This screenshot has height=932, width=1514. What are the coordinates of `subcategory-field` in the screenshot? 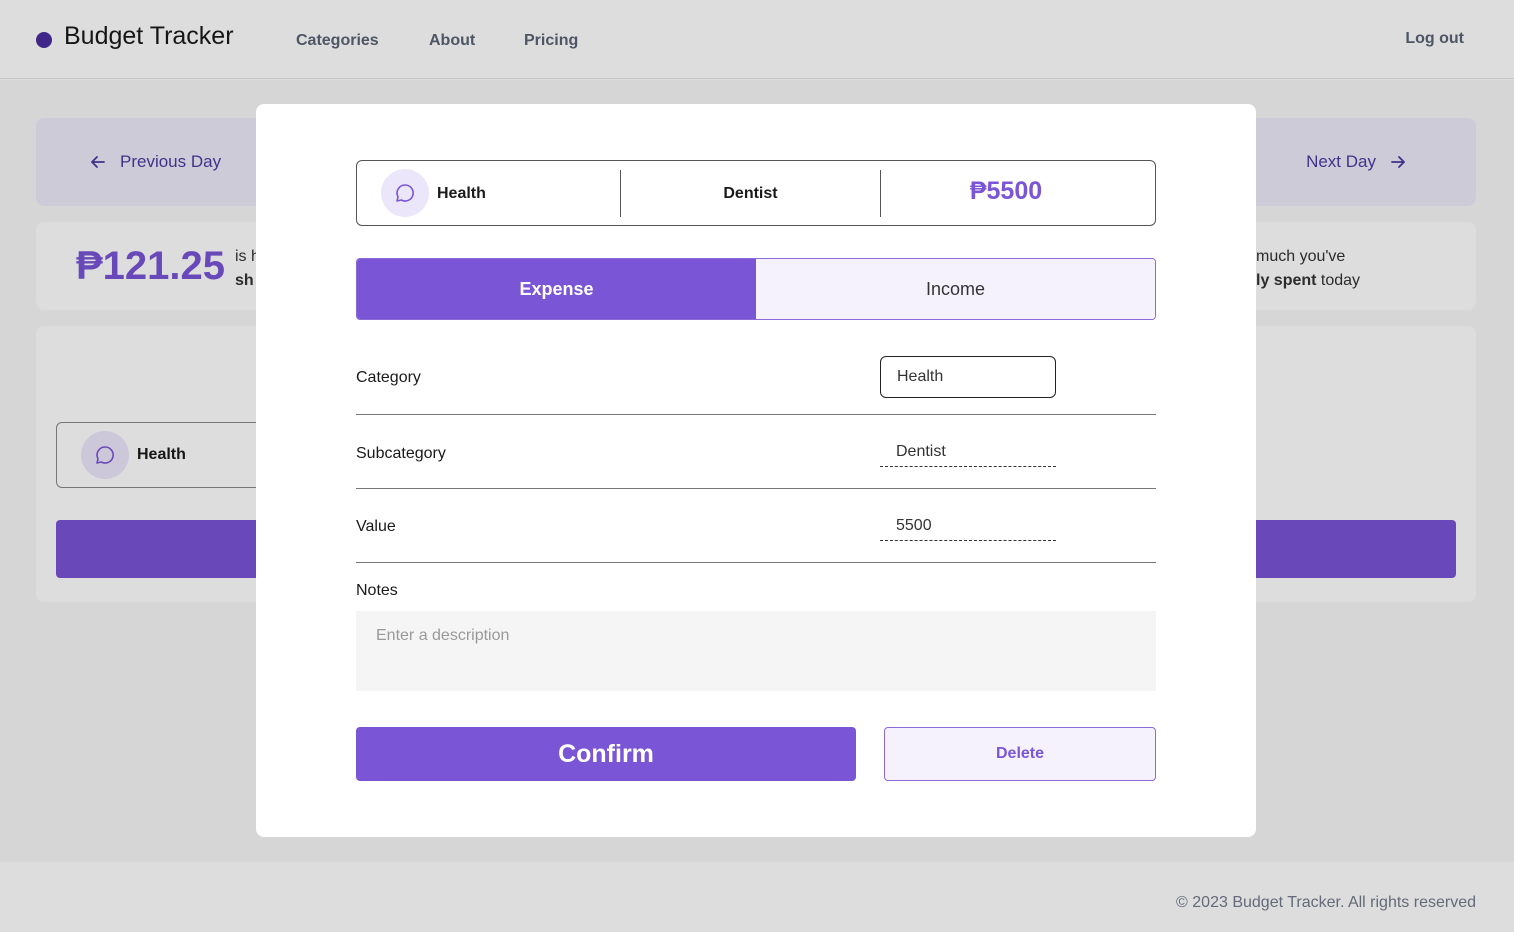 It's located at (968, 452).